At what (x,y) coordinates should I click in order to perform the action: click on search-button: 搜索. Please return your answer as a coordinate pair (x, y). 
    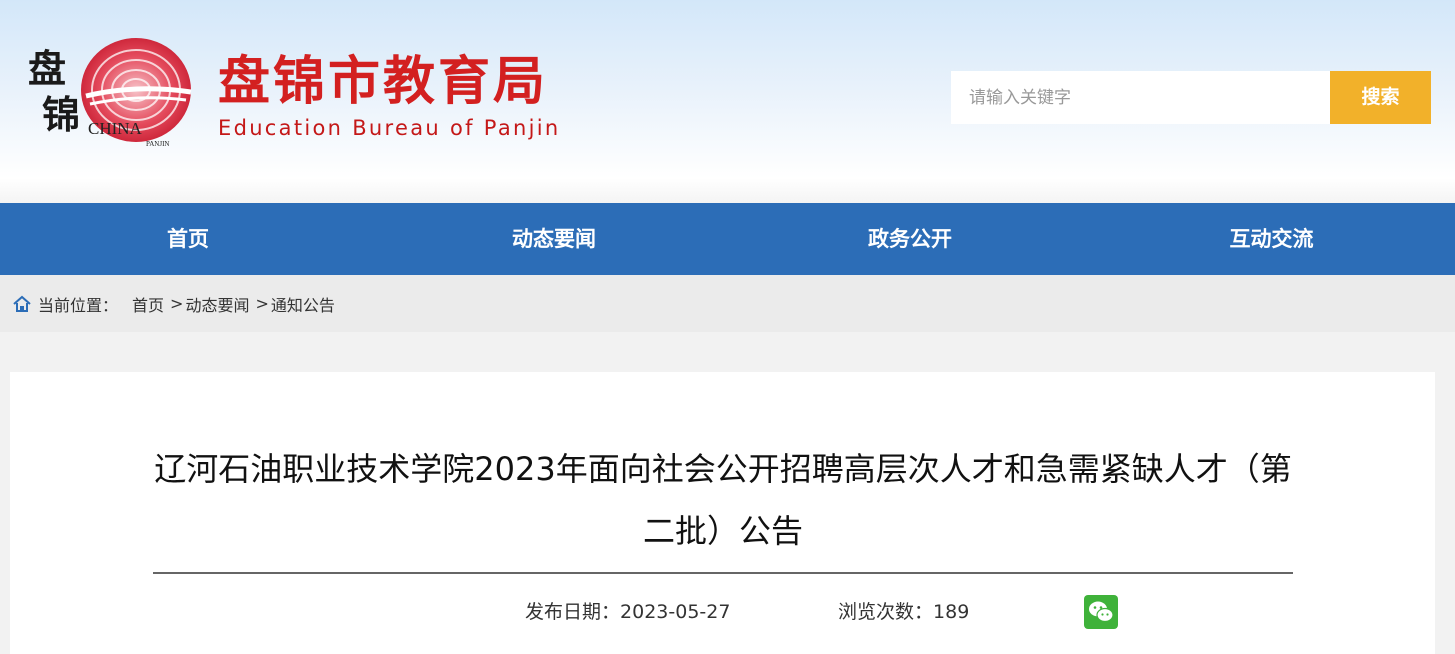
    Looking at the image, I should click on (1380, 97).